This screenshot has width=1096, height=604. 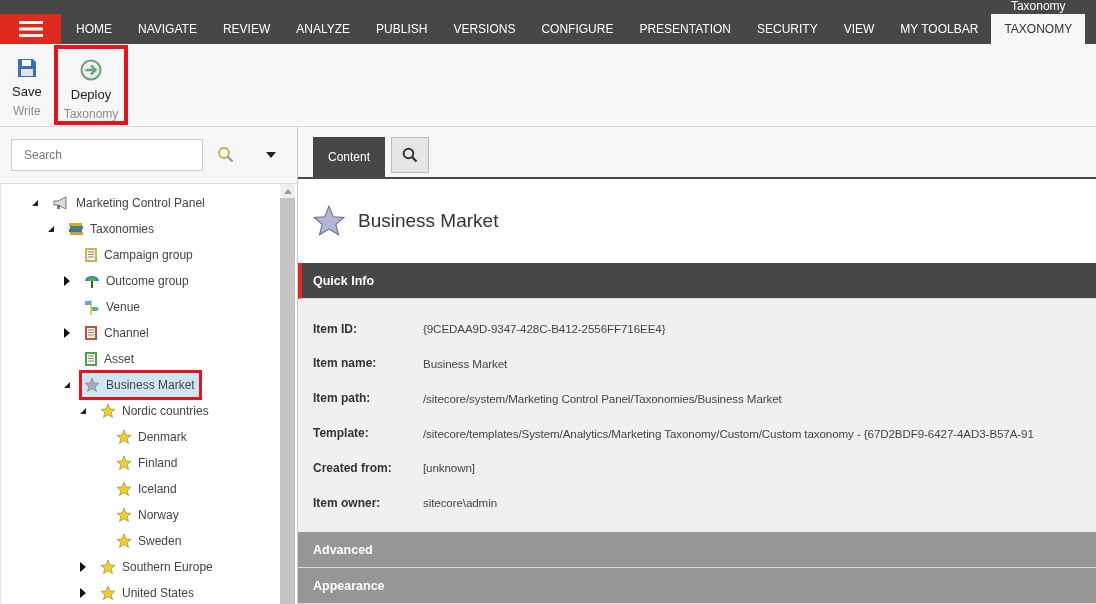 I want to click on search-field: Search, so click(x=107, y=155).